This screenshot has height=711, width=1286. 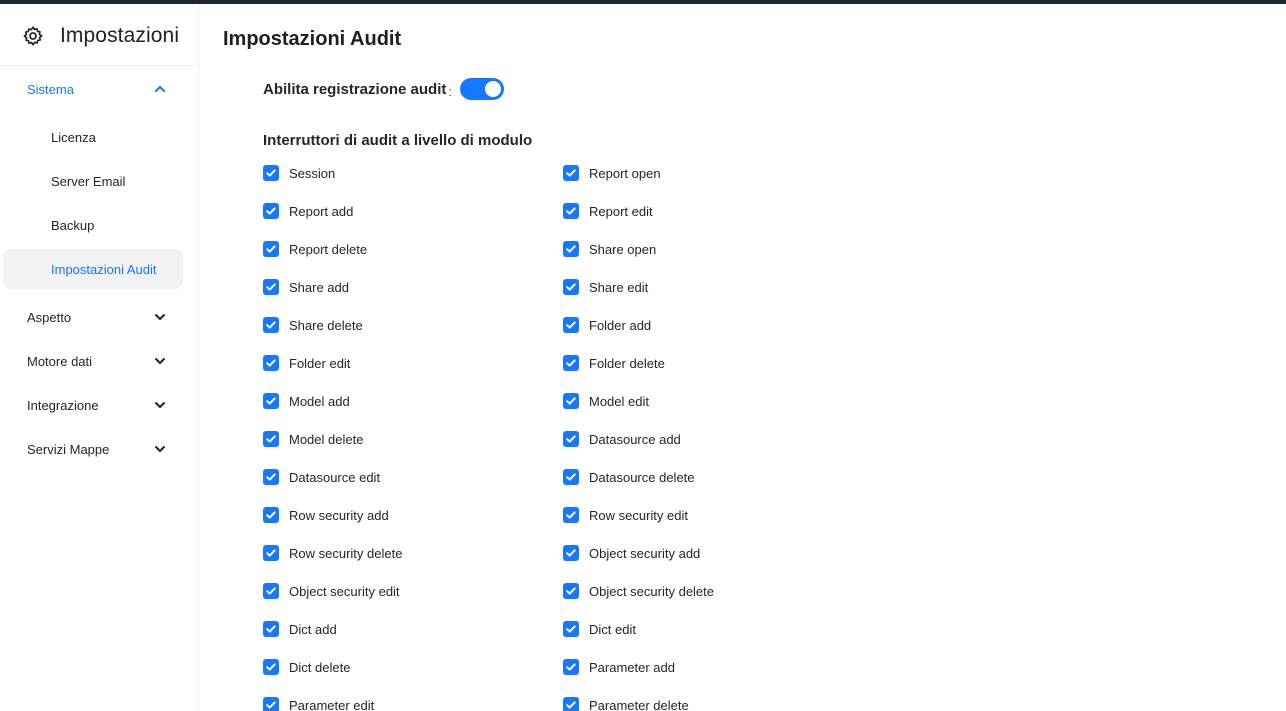 What do you see at coordinates (313, 629) in the screenshot?
I see `audit-module-label: Dict add` at bounding box center [313, 629].